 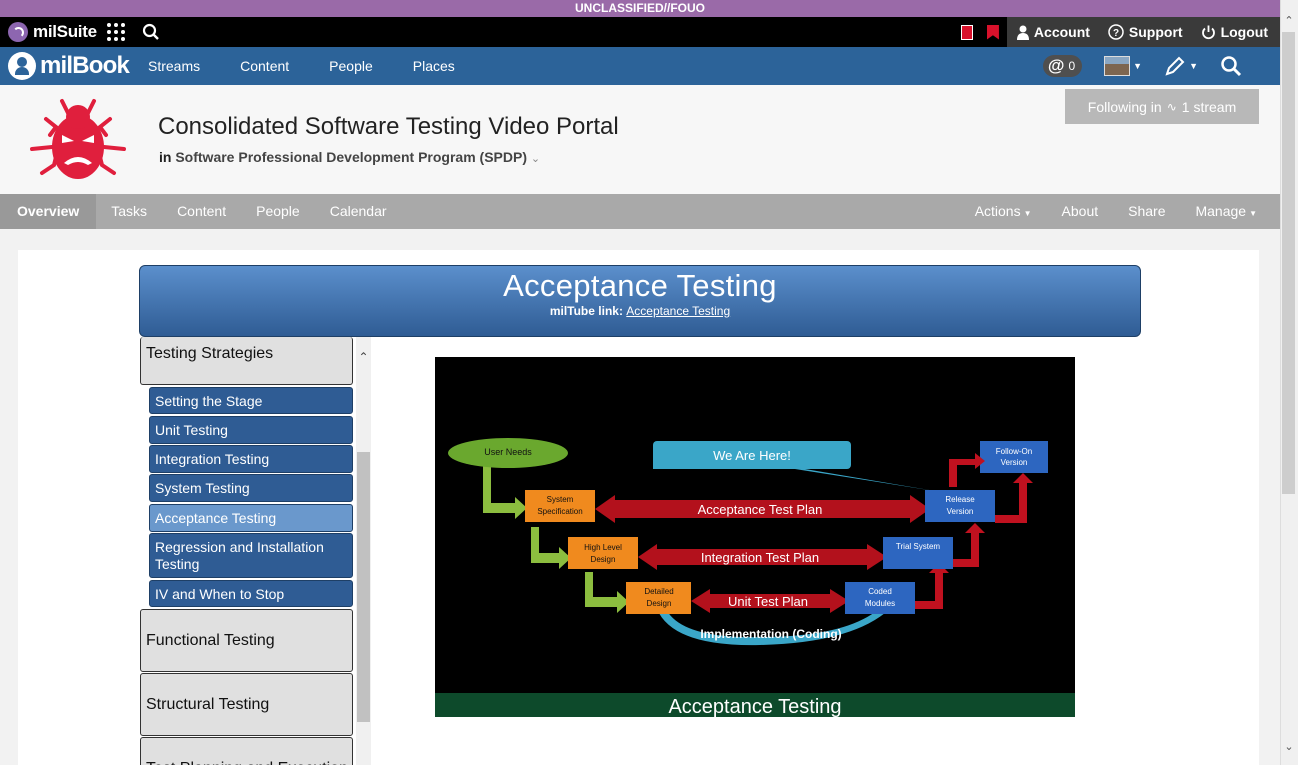 What do you see at coordinates (246, 704) in the screenshot?
I see `accordion-structural-testing: Structural Testing` at bounding box center [246, 704].